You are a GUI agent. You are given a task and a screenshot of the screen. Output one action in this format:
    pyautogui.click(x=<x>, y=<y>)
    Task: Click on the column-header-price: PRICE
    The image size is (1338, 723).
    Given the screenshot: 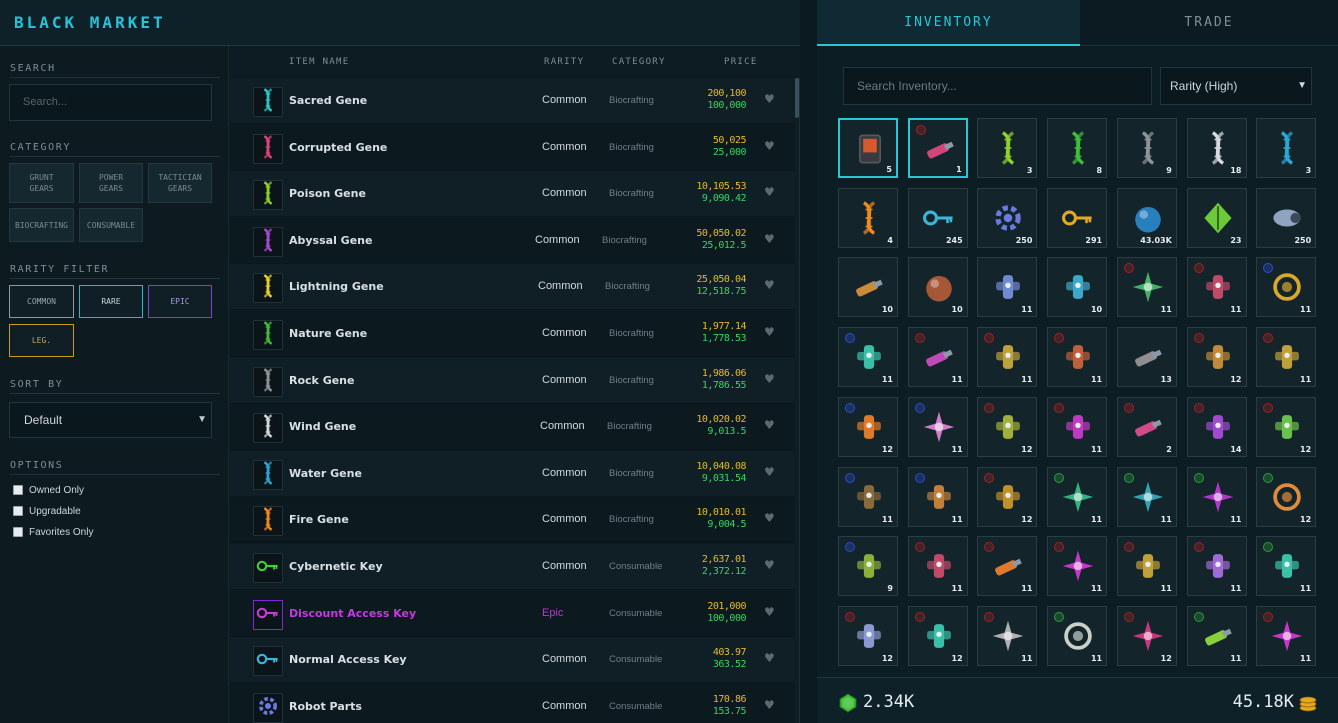 What is the action you would take?
    pyautogui.click(x=741, y=62)
    